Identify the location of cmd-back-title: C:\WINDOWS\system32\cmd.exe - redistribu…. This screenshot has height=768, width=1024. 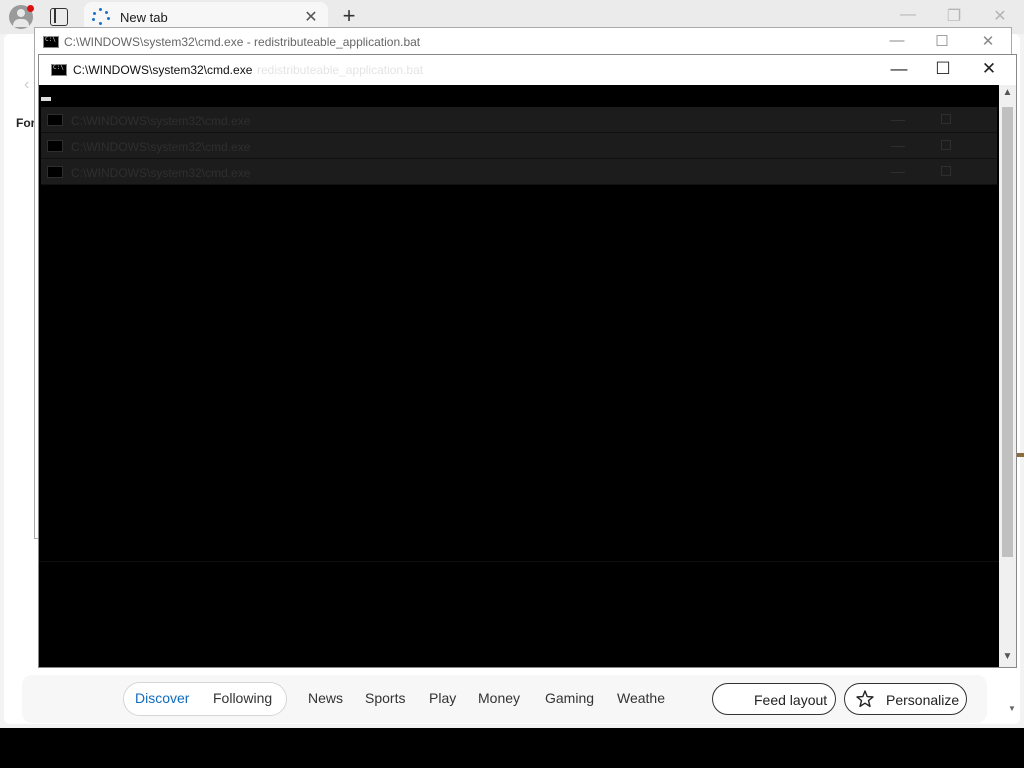
(242, 42).